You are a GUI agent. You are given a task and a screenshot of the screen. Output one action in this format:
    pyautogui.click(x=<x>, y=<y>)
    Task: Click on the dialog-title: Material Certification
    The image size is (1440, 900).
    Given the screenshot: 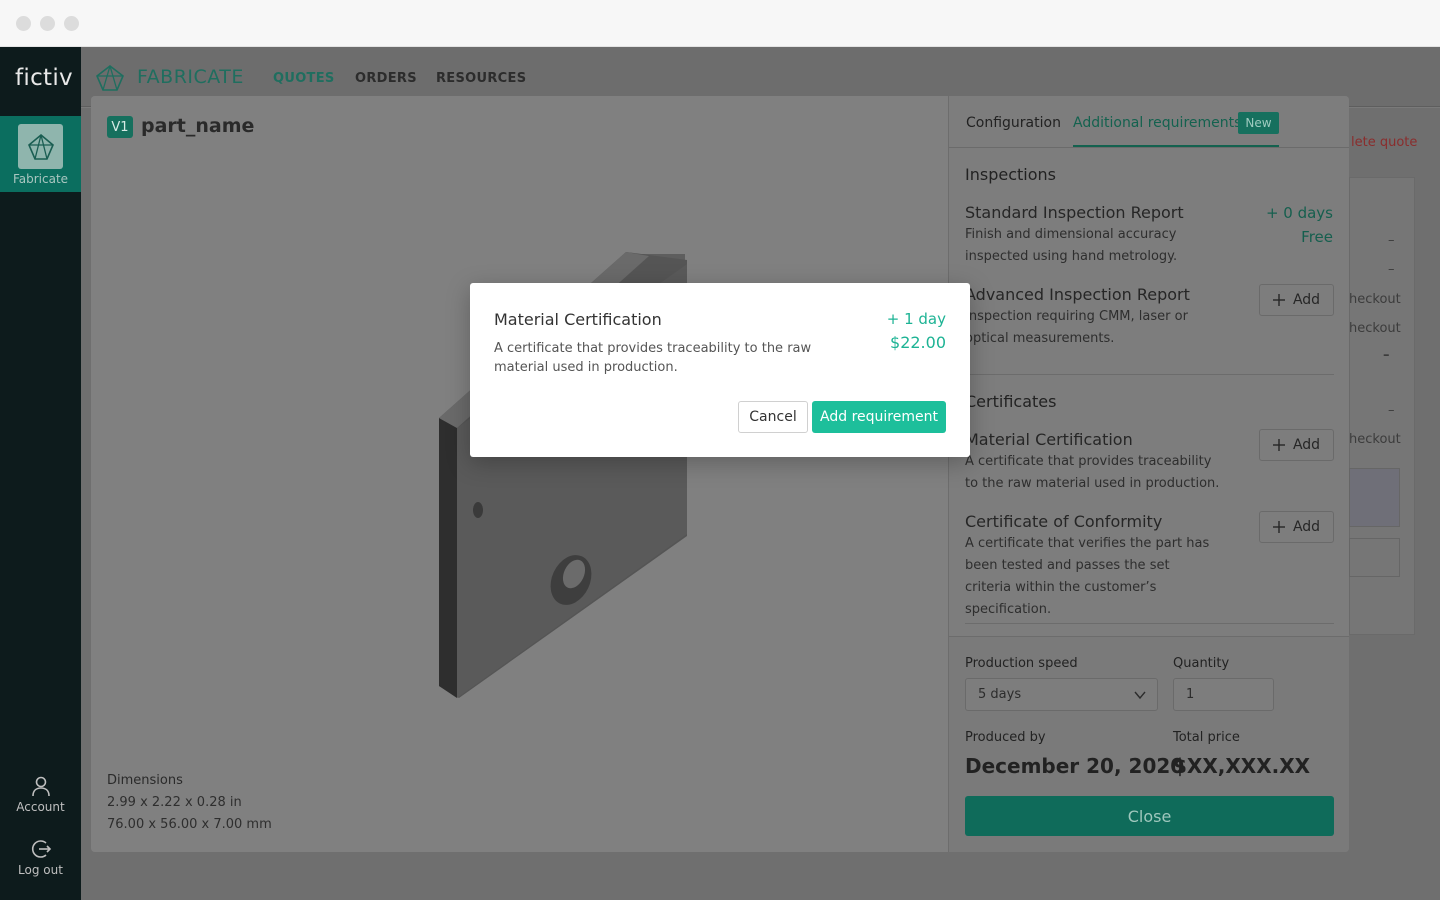 What is the action you would take?
    pyautogui.click(x=578, y=319)
    